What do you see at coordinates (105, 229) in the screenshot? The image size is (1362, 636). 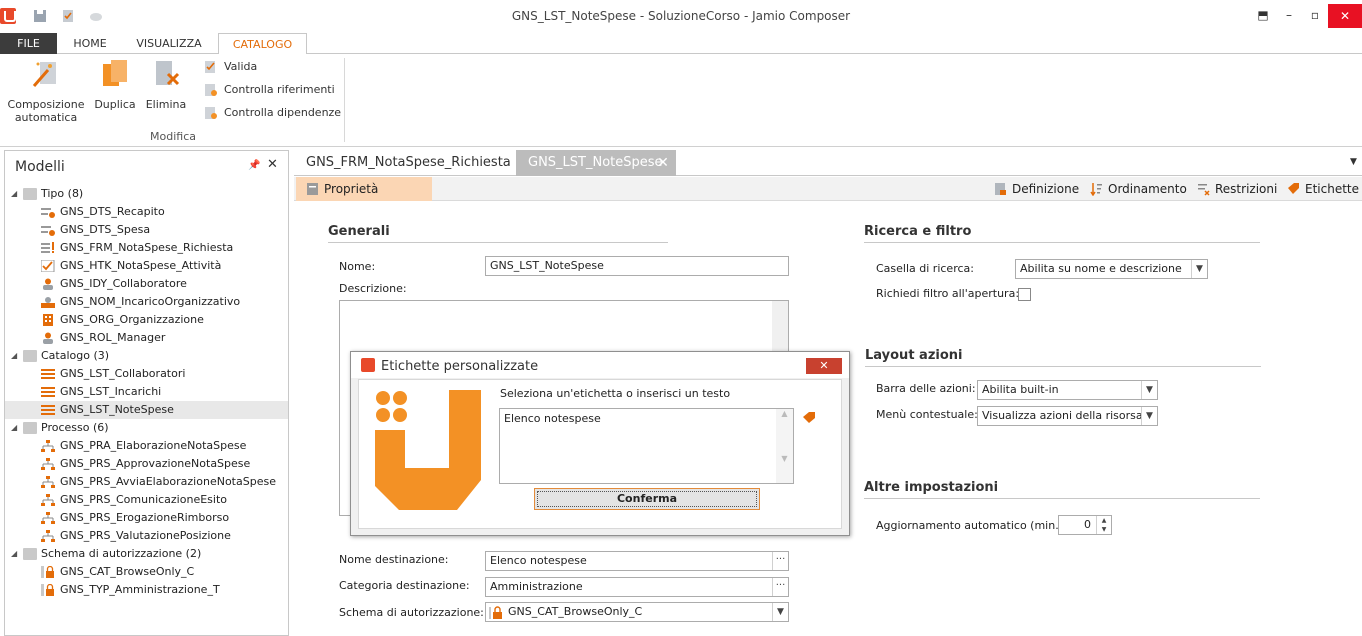 I see `tree-item-label: GNS_DTS_Spesa` at bounding box center [105, 229].